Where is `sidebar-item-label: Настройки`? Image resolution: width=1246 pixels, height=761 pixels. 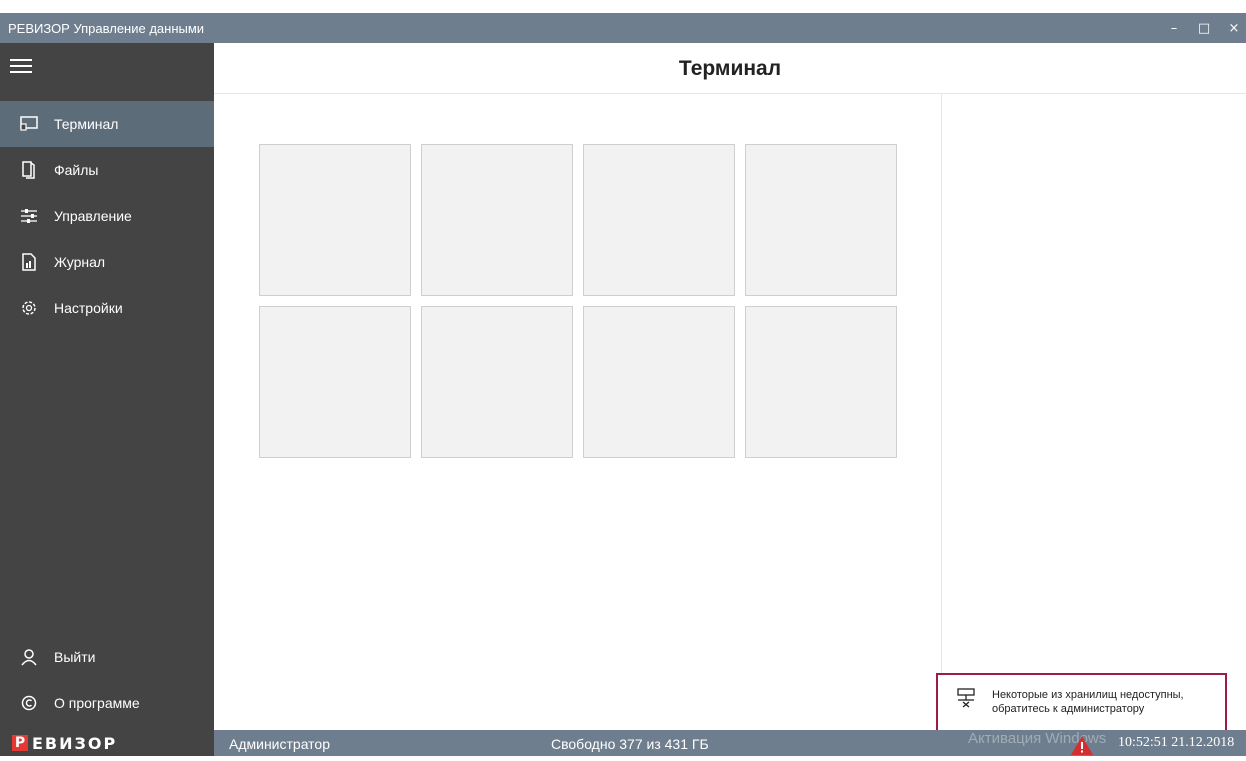
sidebar-item-label: Настройки is located at coordinates (88, 308).